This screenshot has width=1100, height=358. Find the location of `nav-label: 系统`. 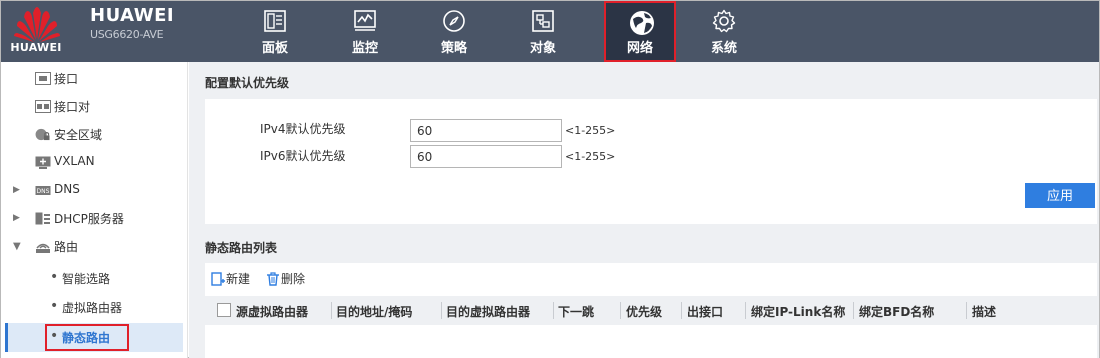

nav-label: 系统 is located at coordinates (723, 48).